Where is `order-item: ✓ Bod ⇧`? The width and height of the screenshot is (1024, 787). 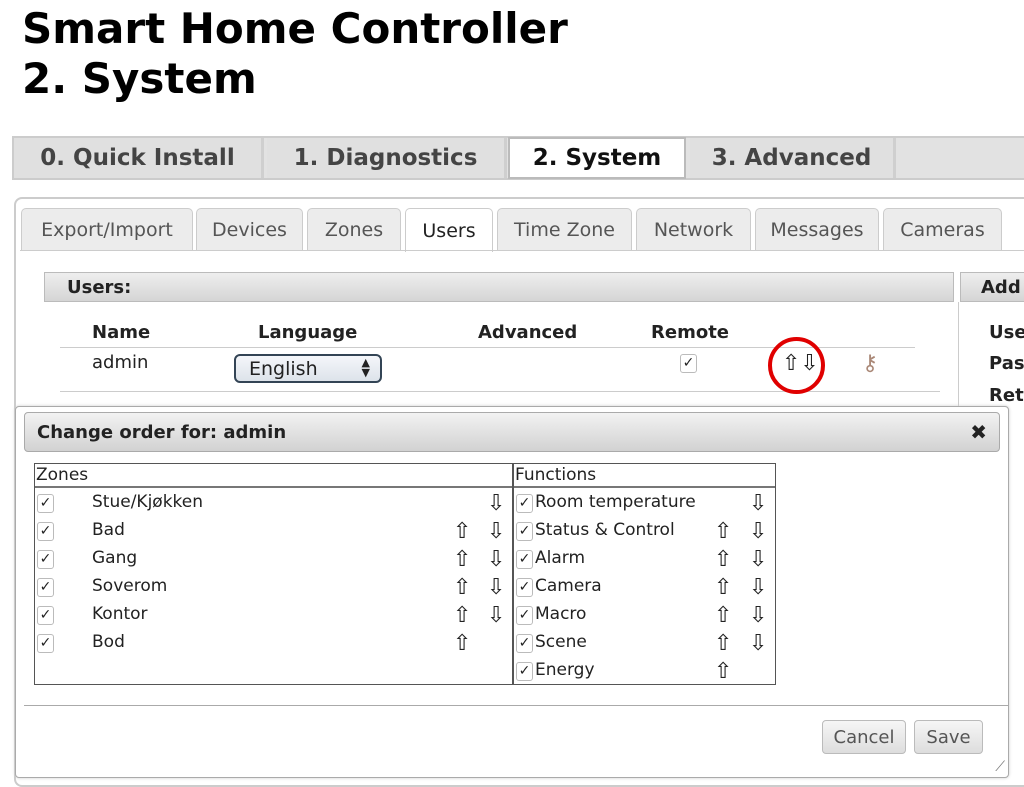 order-item: ✓ Bod ⇧ is located at coordinates (273, 644).